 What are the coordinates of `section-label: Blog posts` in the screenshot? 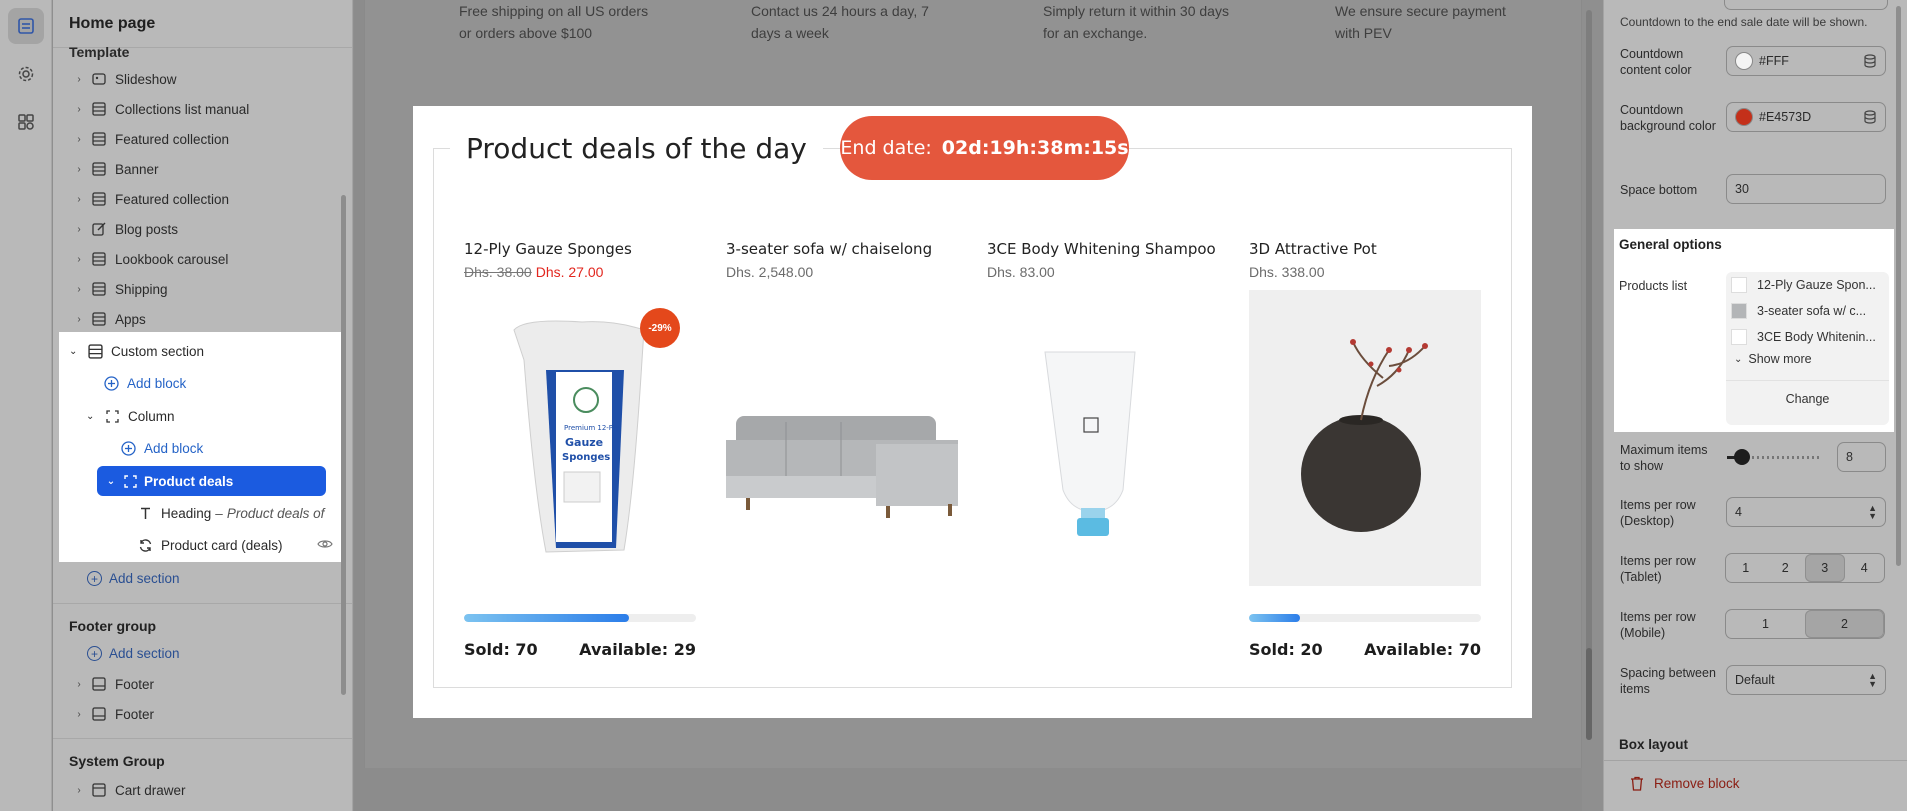 It's located at (147, 229).